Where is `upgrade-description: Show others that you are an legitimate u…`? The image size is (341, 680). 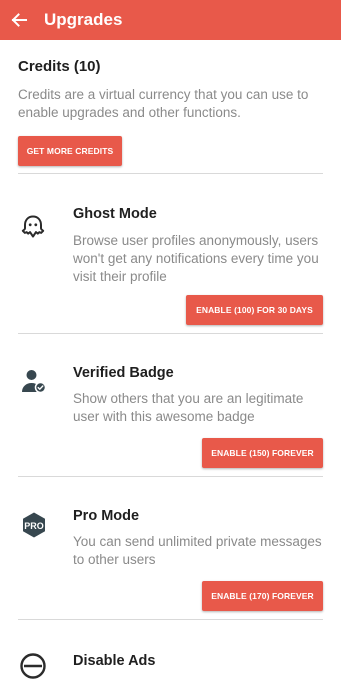
upgrade-description: Show others that you are an legitimate u… is located at coordinates (188, 407).